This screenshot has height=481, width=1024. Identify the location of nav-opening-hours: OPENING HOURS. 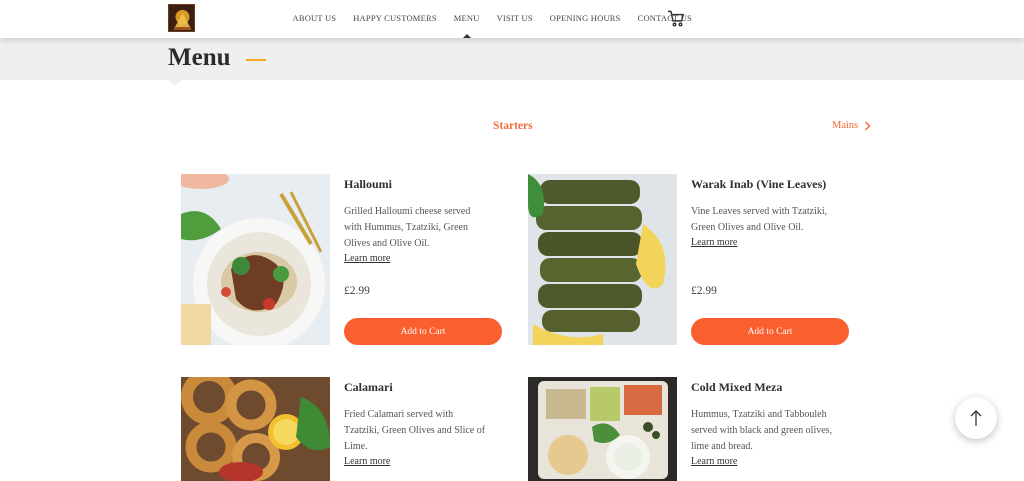
(585, 19).